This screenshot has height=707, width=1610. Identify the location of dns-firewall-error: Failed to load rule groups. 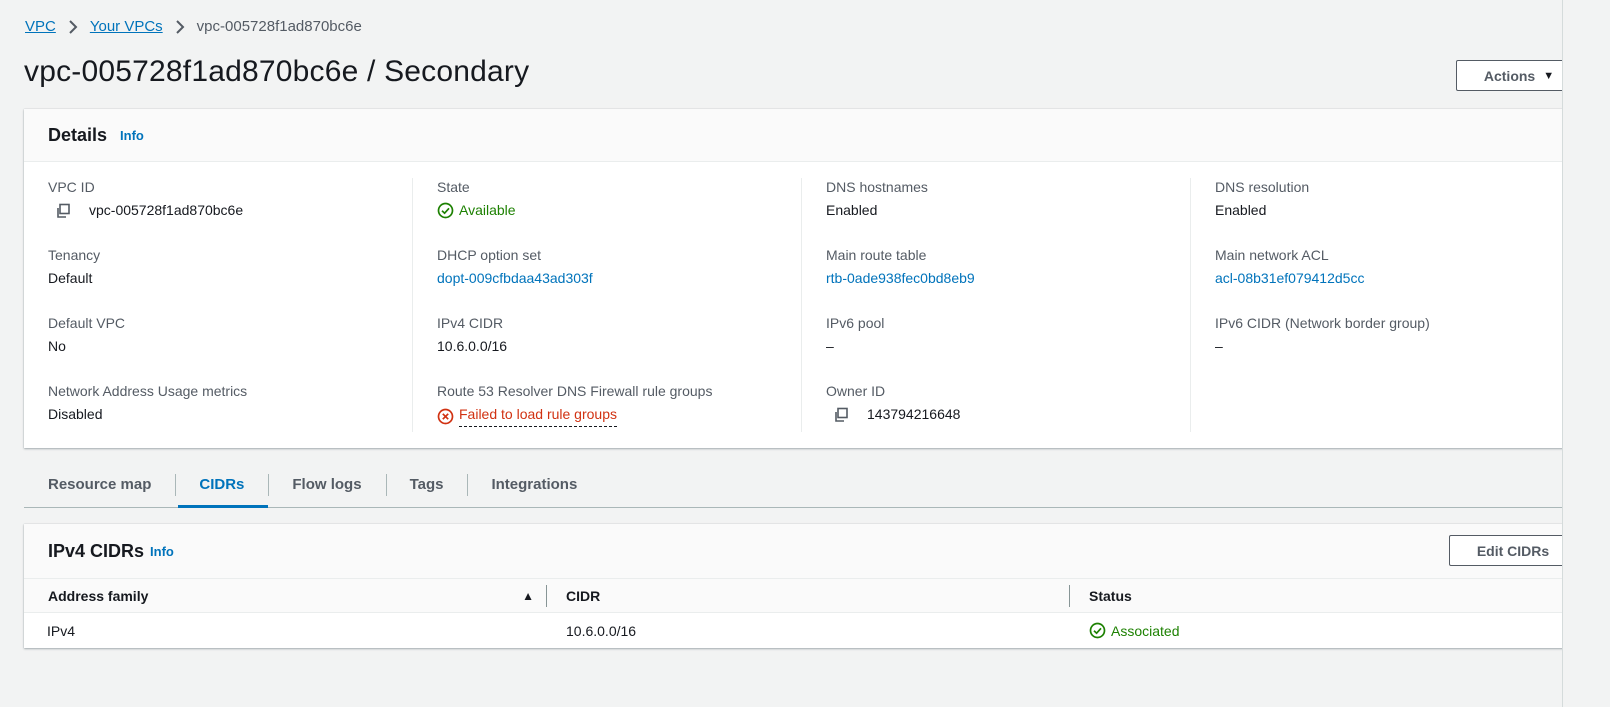
(538, 416).